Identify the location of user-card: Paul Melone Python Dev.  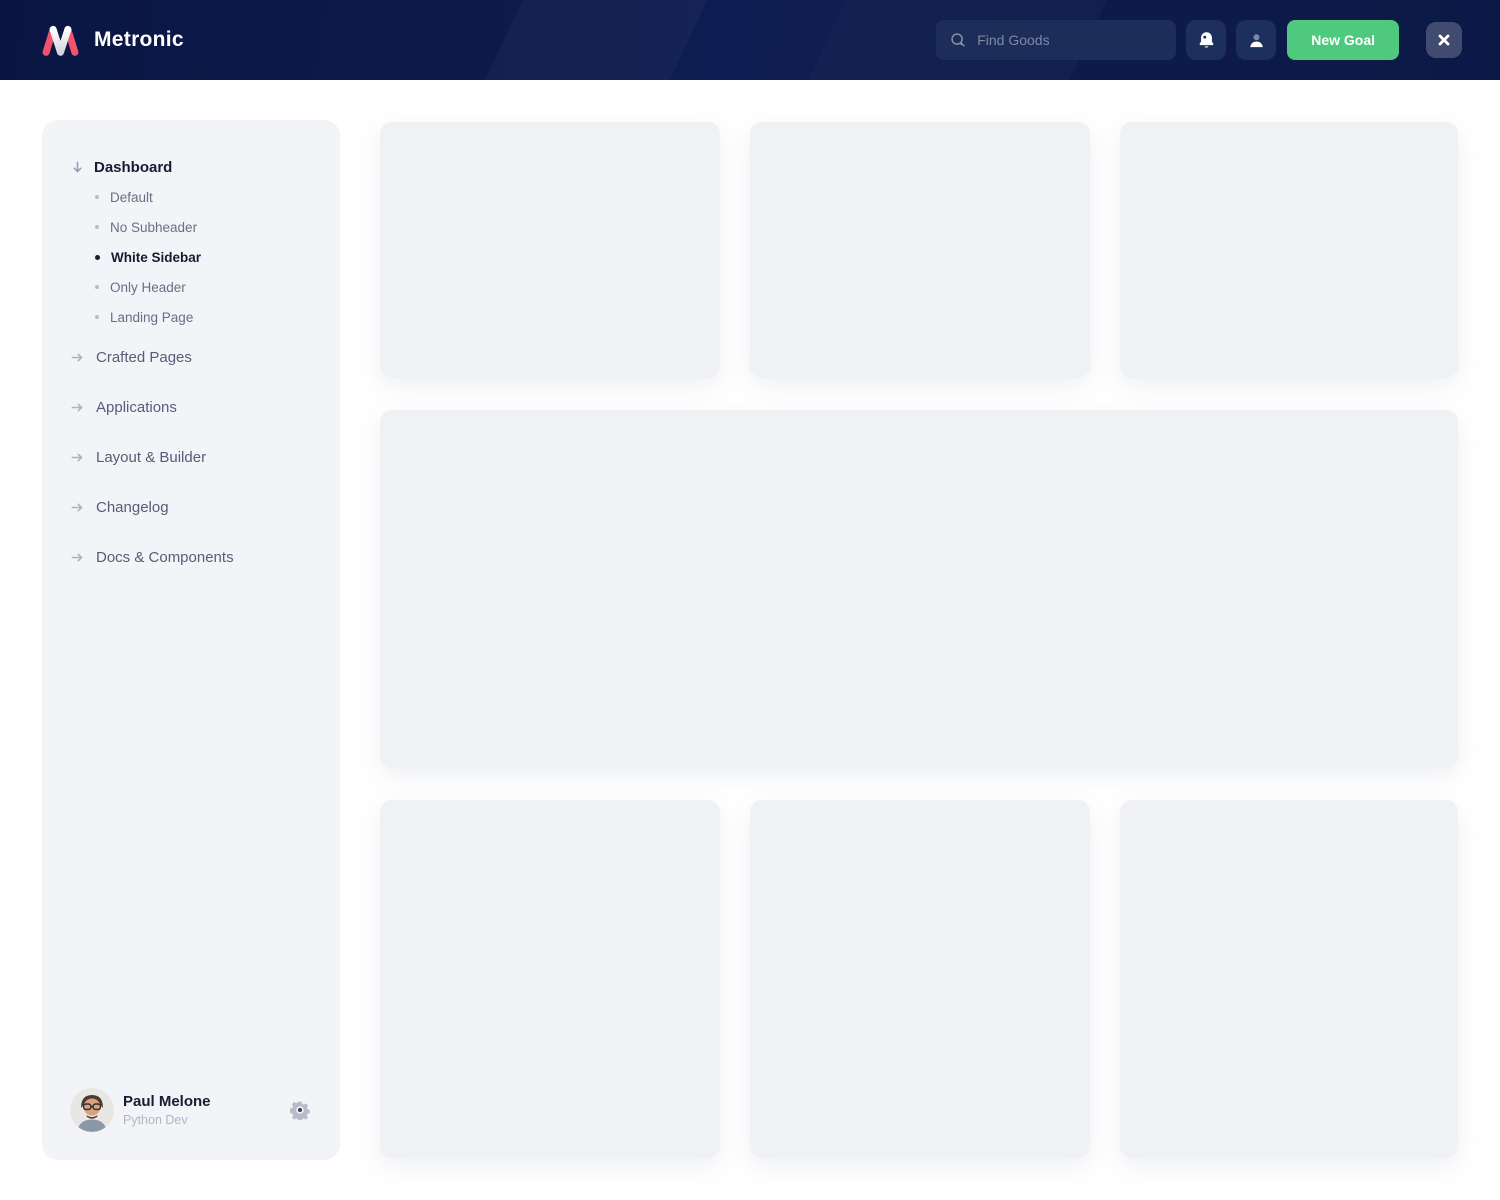
(191, 1110).